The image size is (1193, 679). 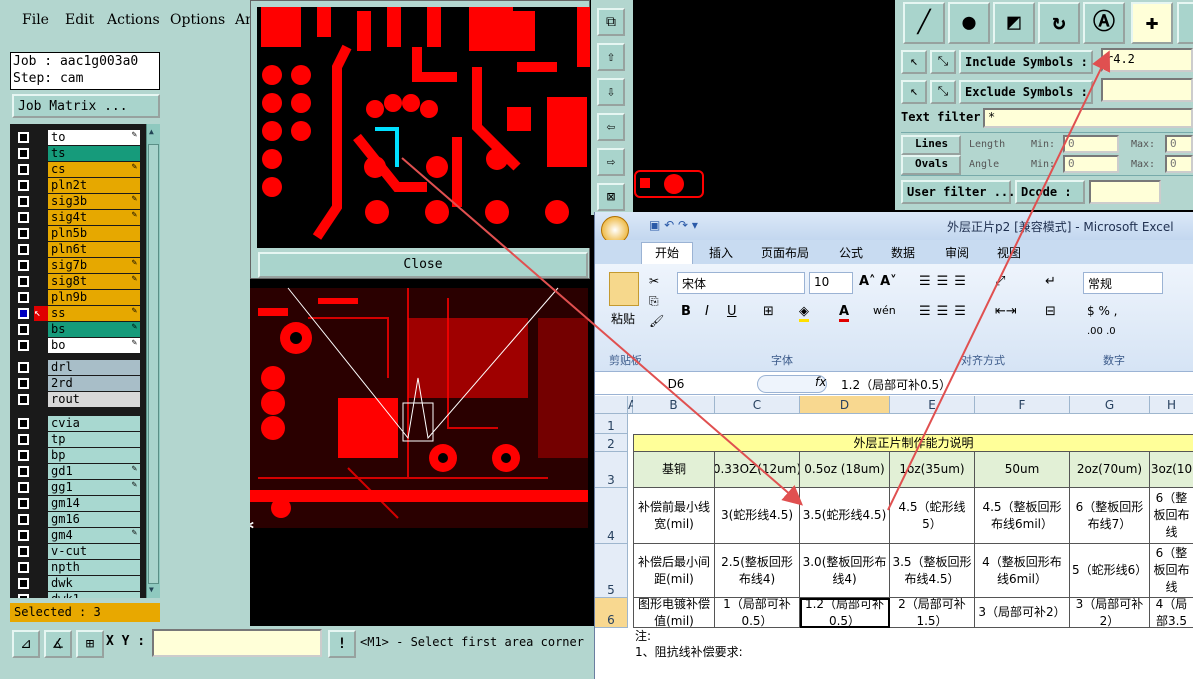 I want to click on layer-name: drl, so click(x=94, y=367).